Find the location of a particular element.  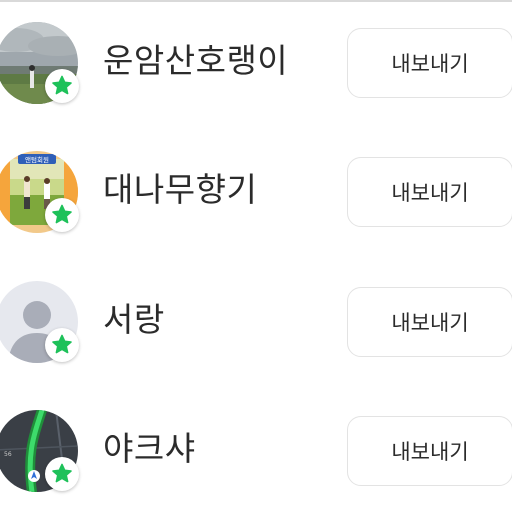

map-marker-text: 56 is located at coordinates (8, 454).